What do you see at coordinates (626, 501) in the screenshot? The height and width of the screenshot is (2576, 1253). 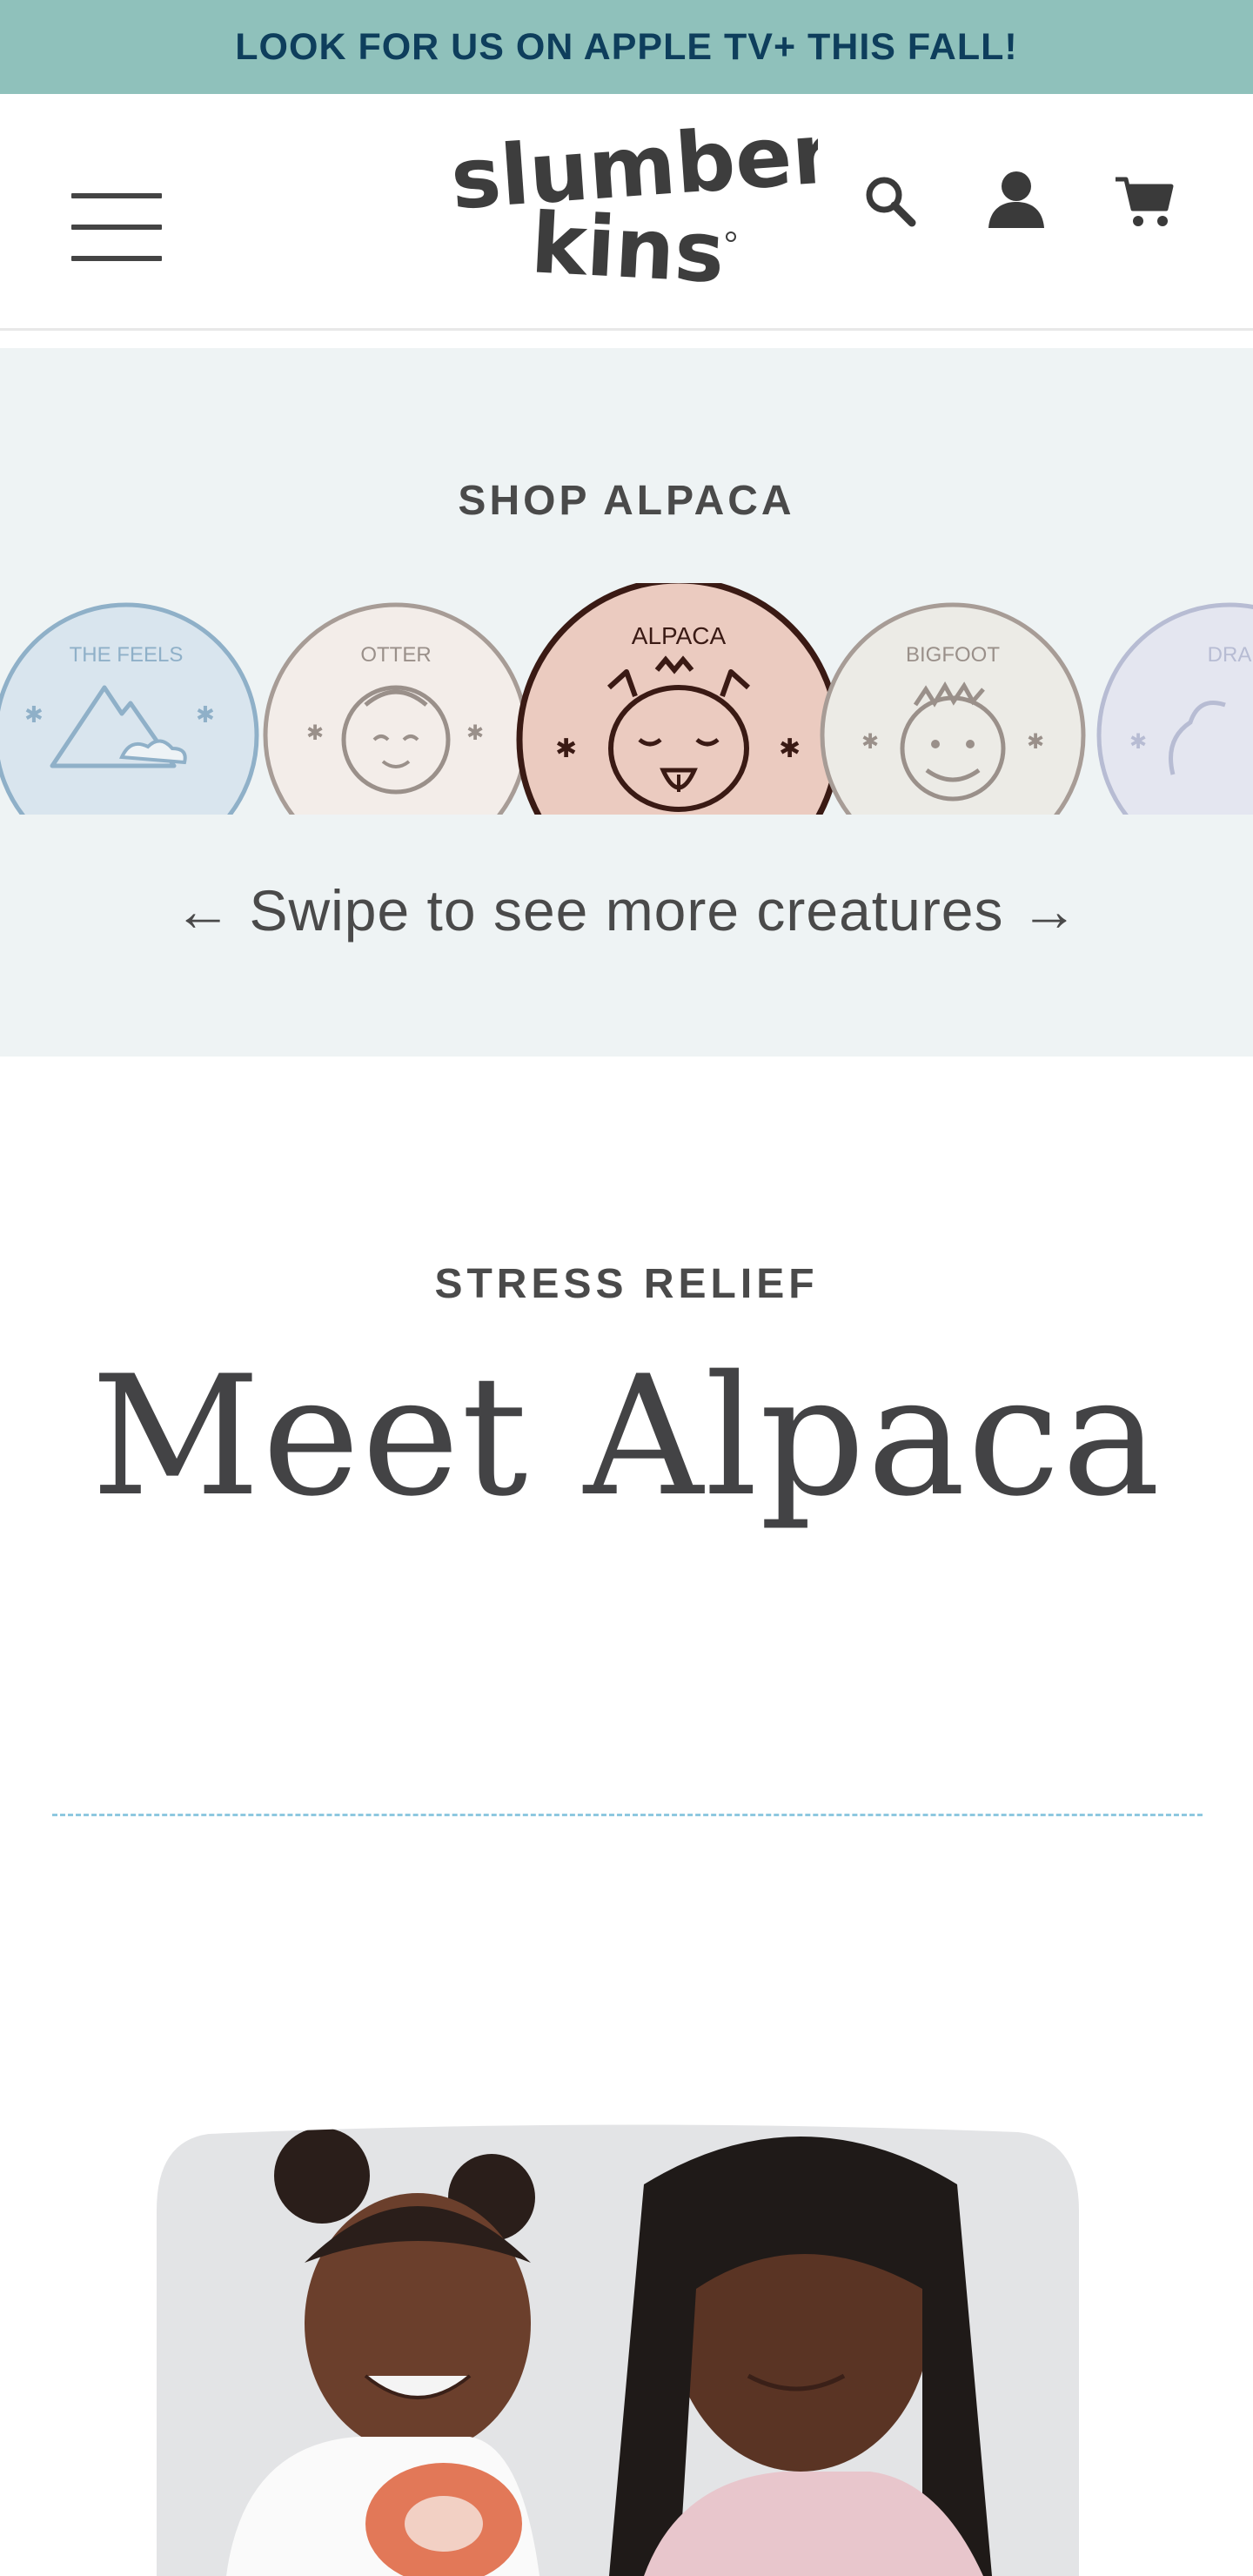 I see `shop-heading: SHOP ALPACA` at bounding box center [626, 501].